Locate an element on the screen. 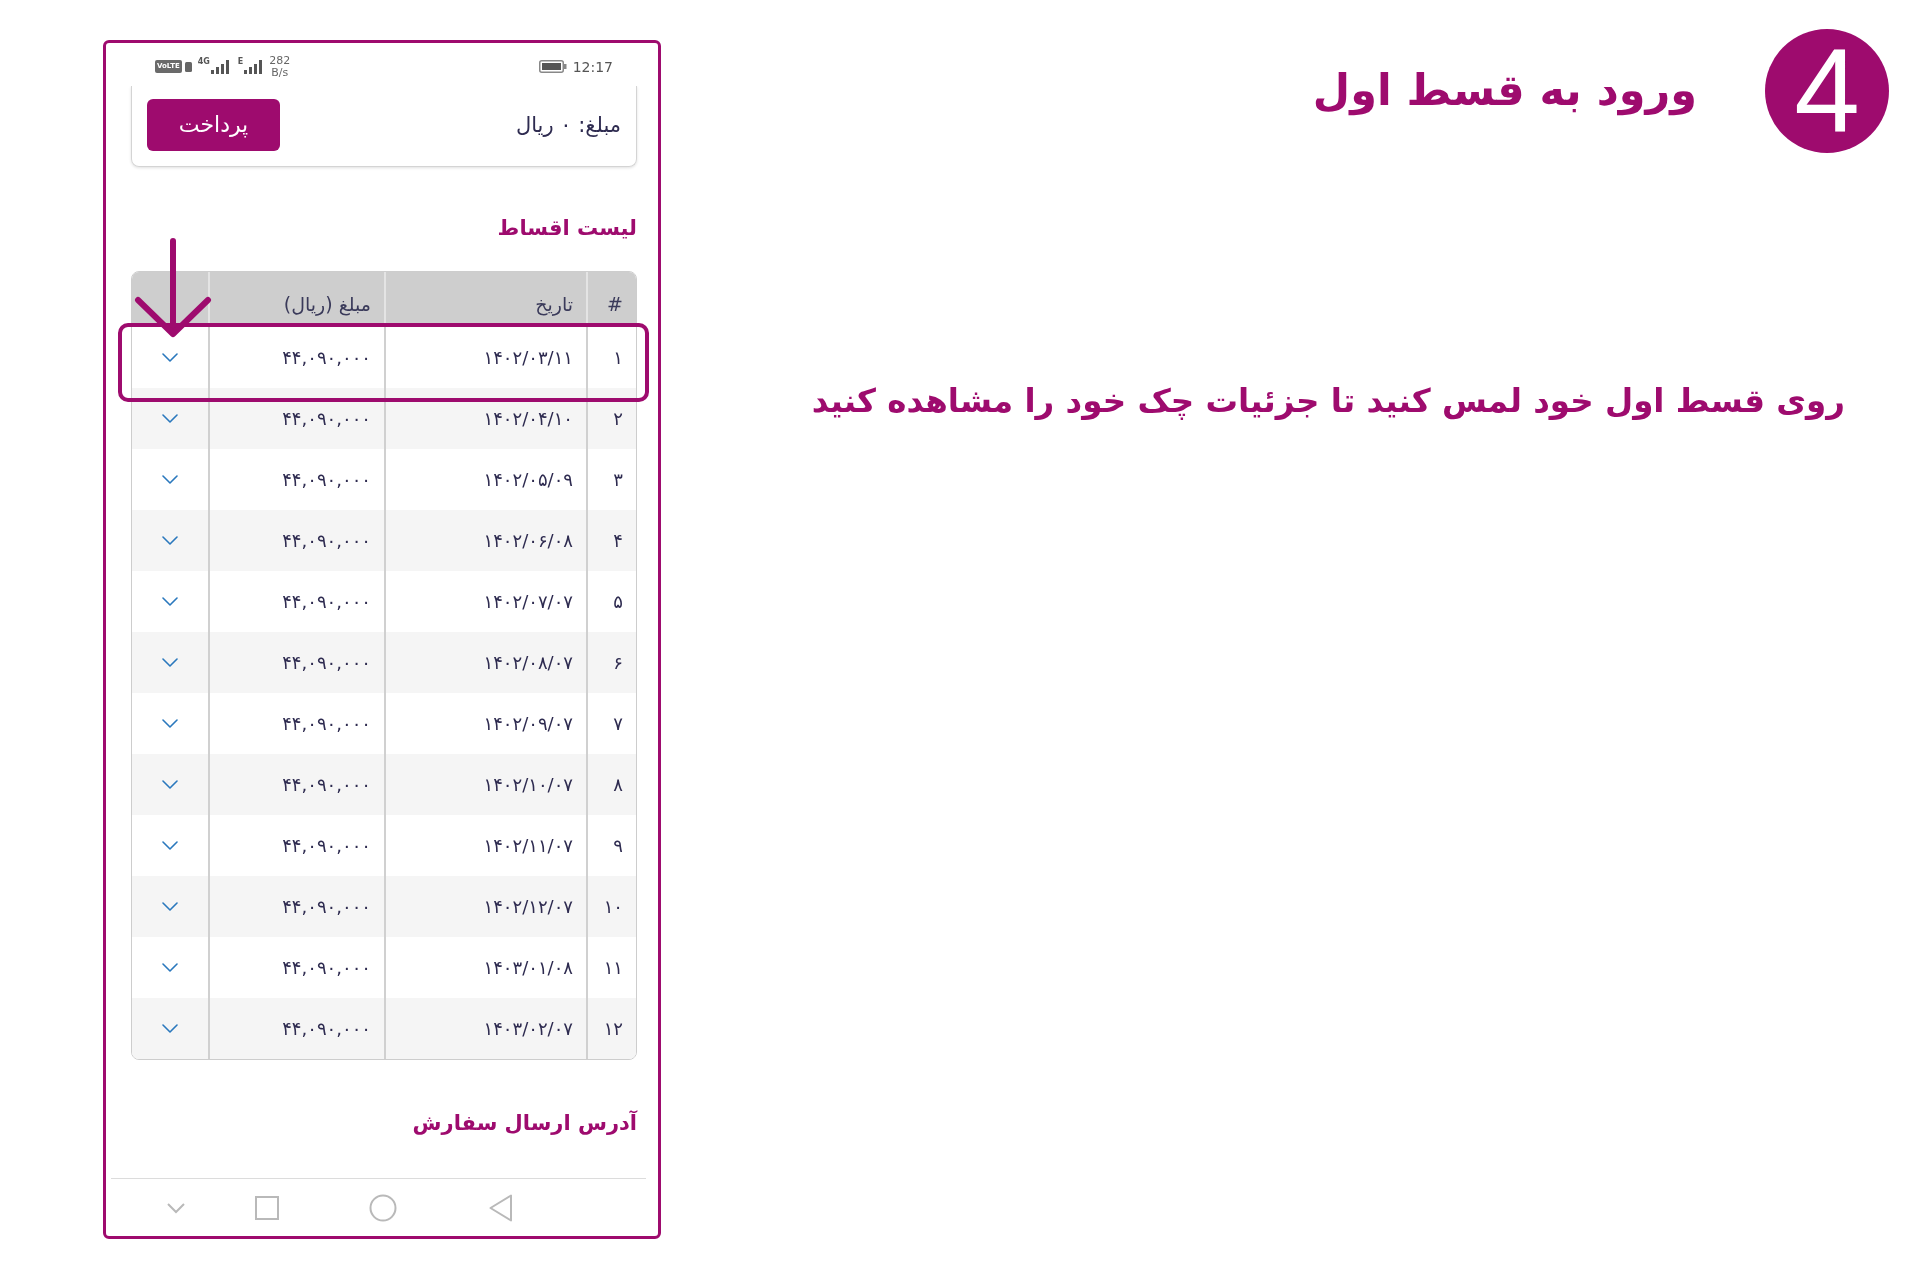 The height and width of the screenshot is (1280, 1920). network-speed-unit: B/s is located at coordinates (280, 72).